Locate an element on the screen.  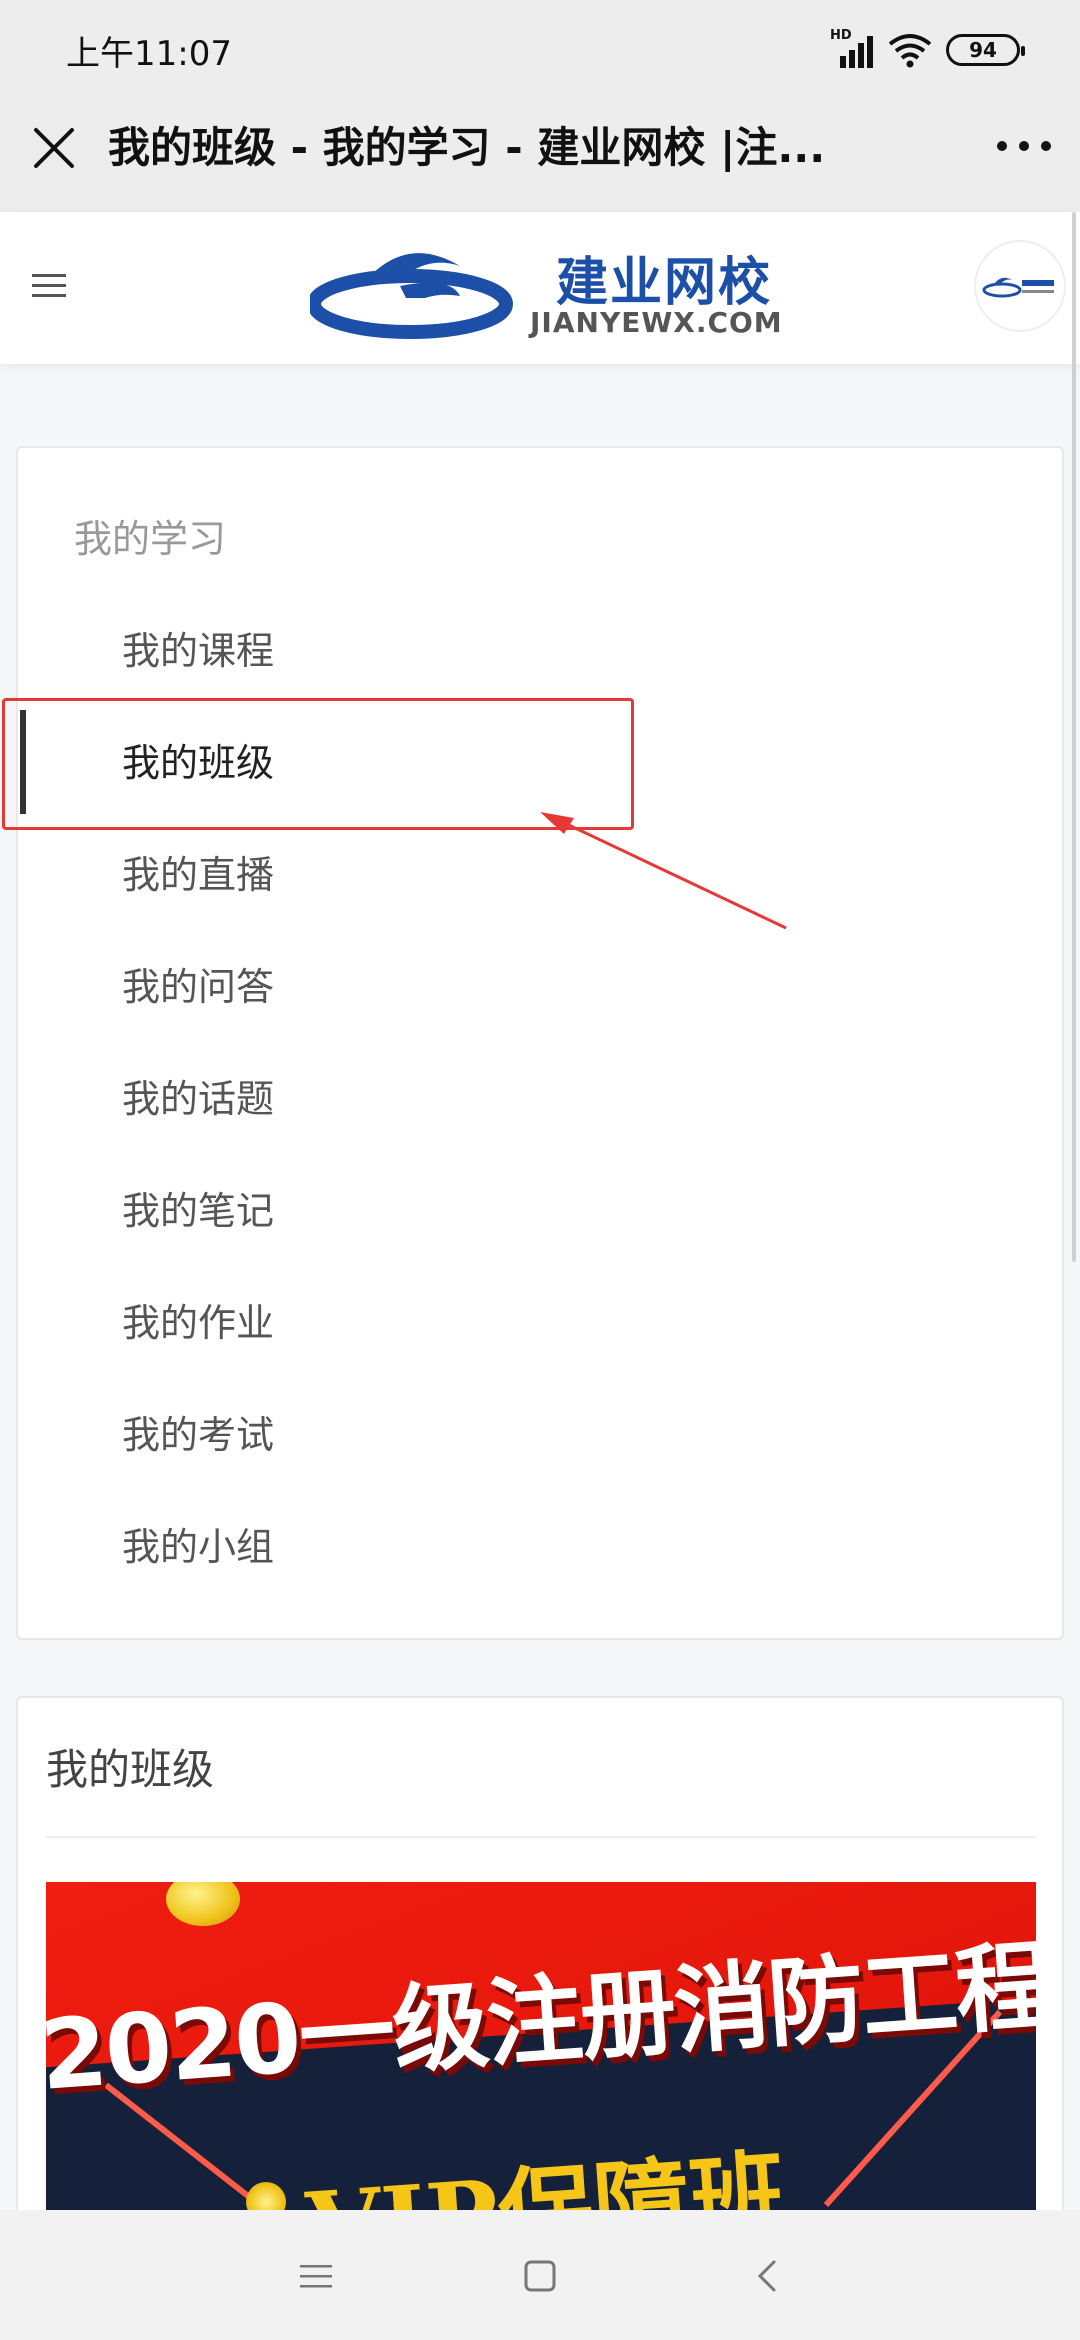
menu-item-label: 我的笔记 is located at coordinates (198, 1211).